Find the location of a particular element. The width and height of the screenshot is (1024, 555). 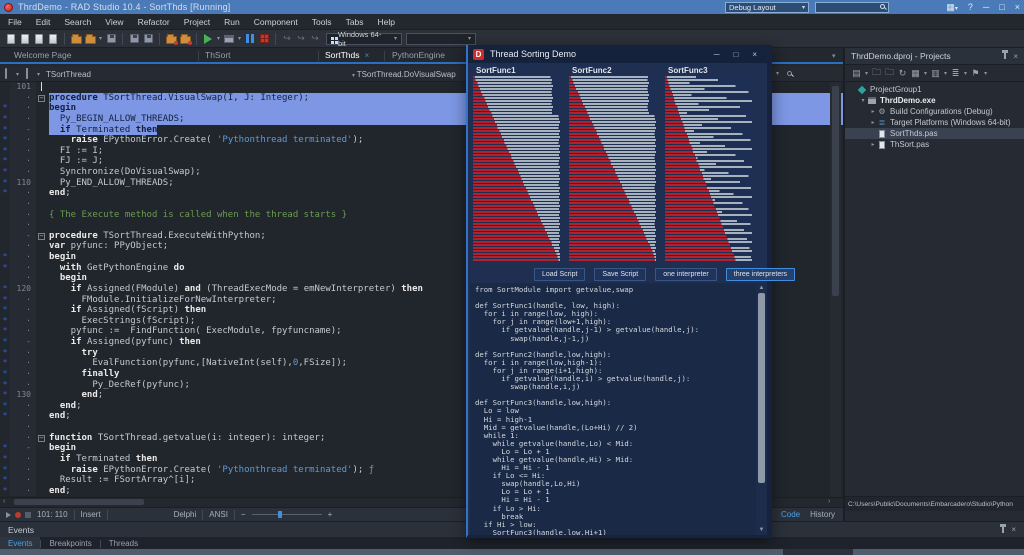

platforms-icon: ≣ is located at coordinates (955, 73).